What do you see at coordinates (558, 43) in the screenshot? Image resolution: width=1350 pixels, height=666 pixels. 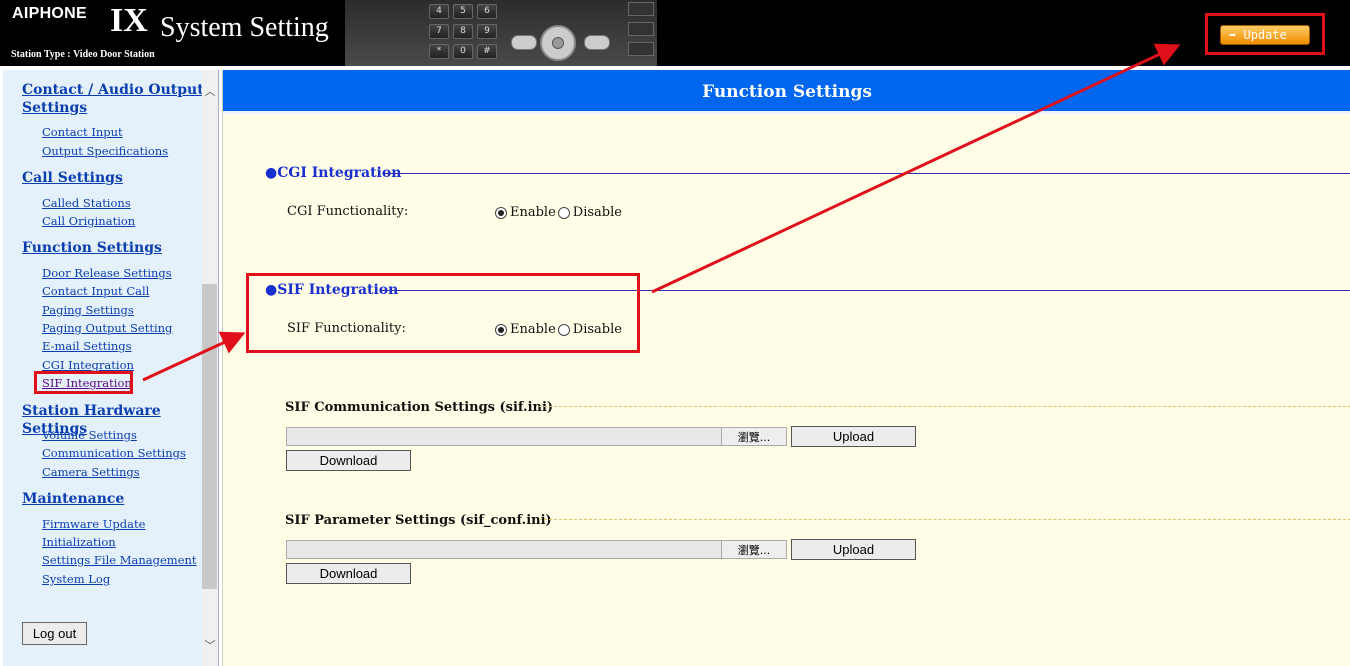 I see `keypad-dpad-icon` at bounding box center [558, 43].